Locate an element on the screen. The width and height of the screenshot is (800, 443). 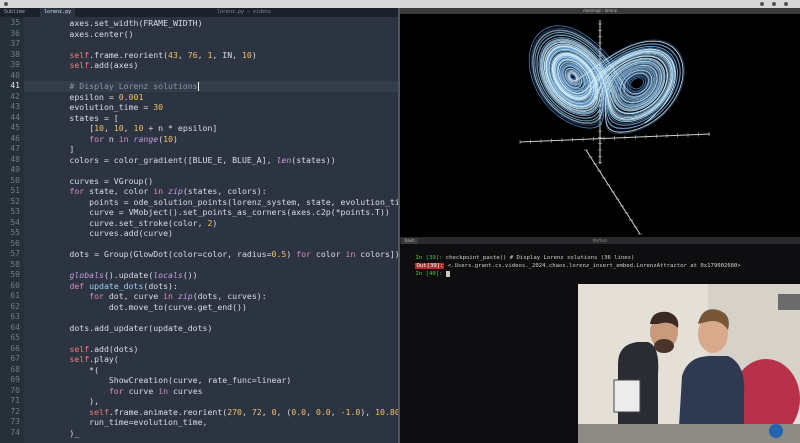
line-number: 49 is located at coordinates (15, 169).